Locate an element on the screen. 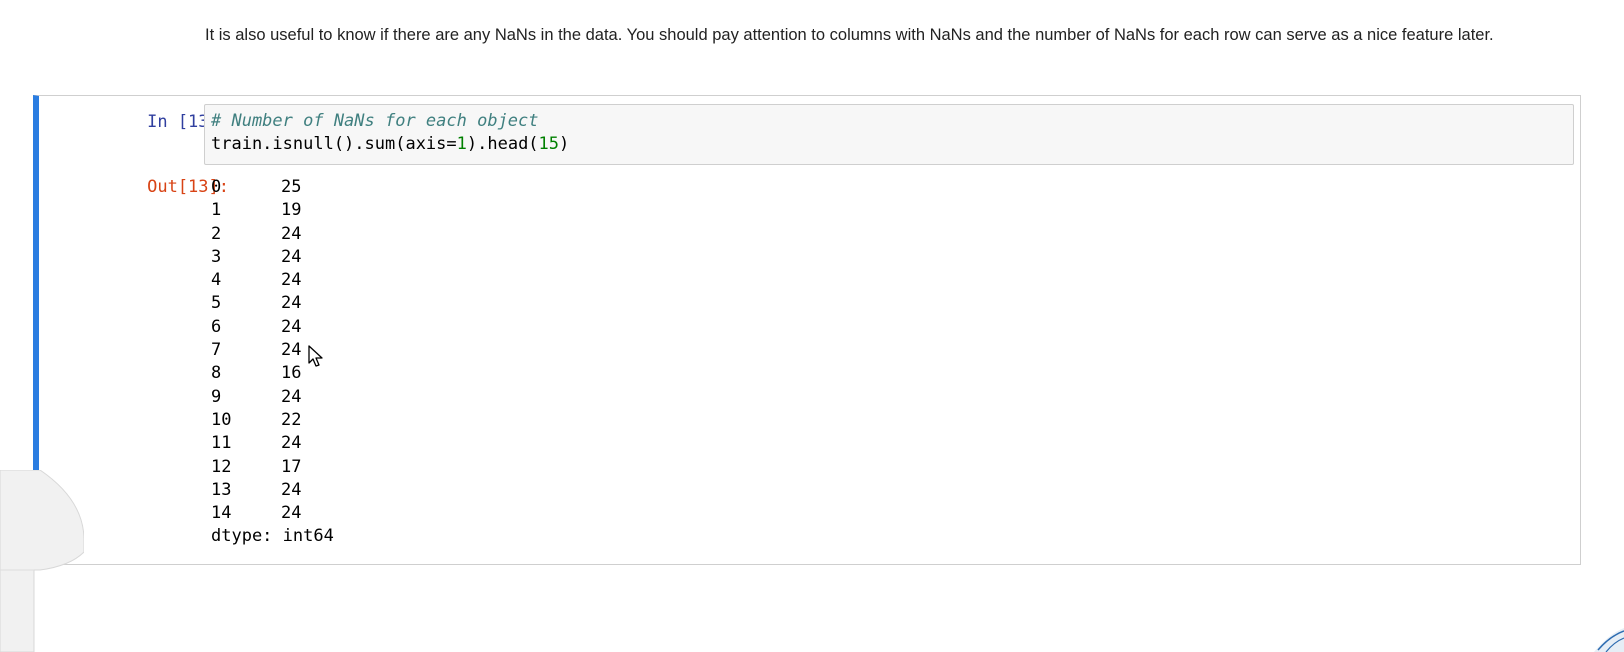 The image size is (1624, 652). code-head-number: 15 is located at coordinates (549, 144).